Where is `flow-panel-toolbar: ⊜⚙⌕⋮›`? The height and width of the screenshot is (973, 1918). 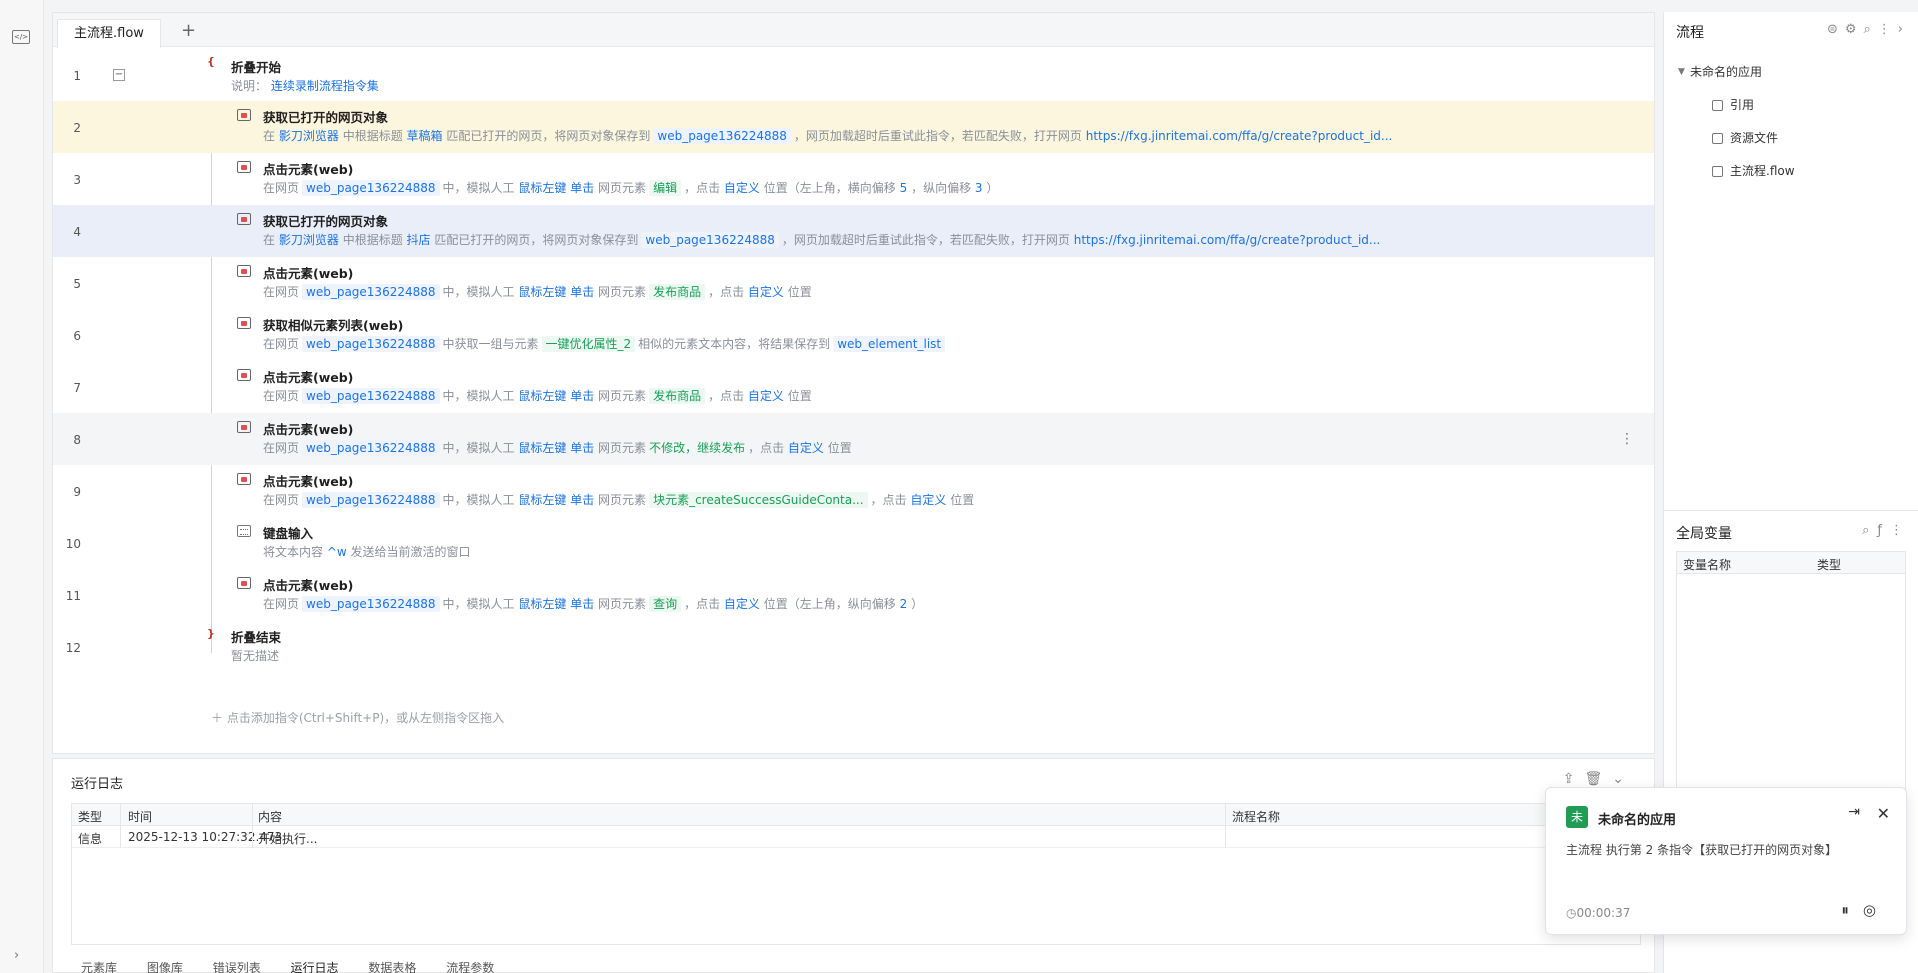 flow-panel-toolbar: ⊜⚙⌕⋮› is located at coordinates (1868, 29).